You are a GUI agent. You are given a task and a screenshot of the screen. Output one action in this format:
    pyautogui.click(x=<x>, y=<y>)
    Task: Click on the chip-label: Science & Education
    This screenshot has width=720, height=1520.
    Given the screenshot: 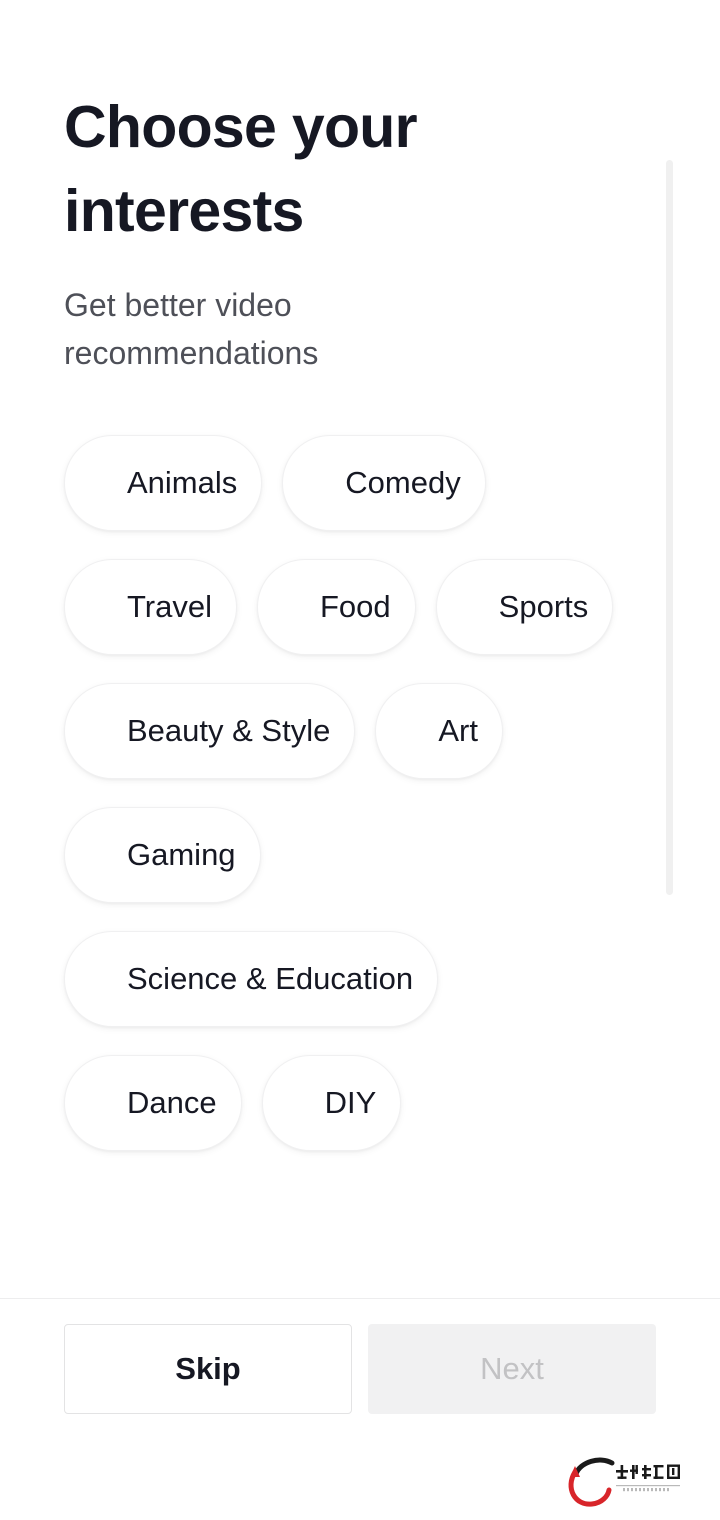 What is the action you would take?
    pyautogui.click(x=270, y=978)
    